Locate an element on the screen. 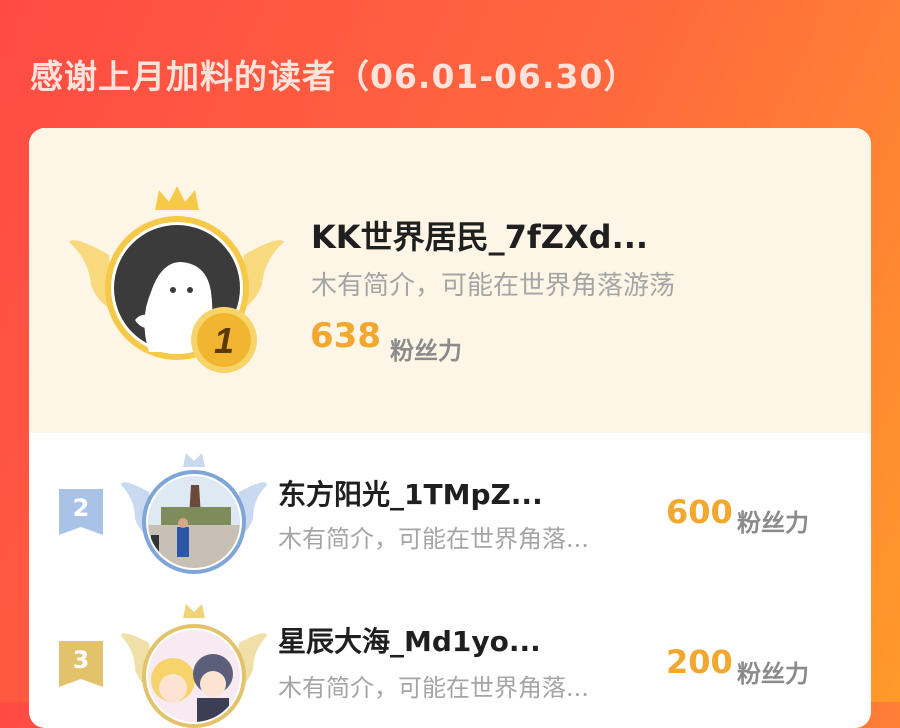  second-place-unit: 粉丝力 is located at coordinates (773, 523).